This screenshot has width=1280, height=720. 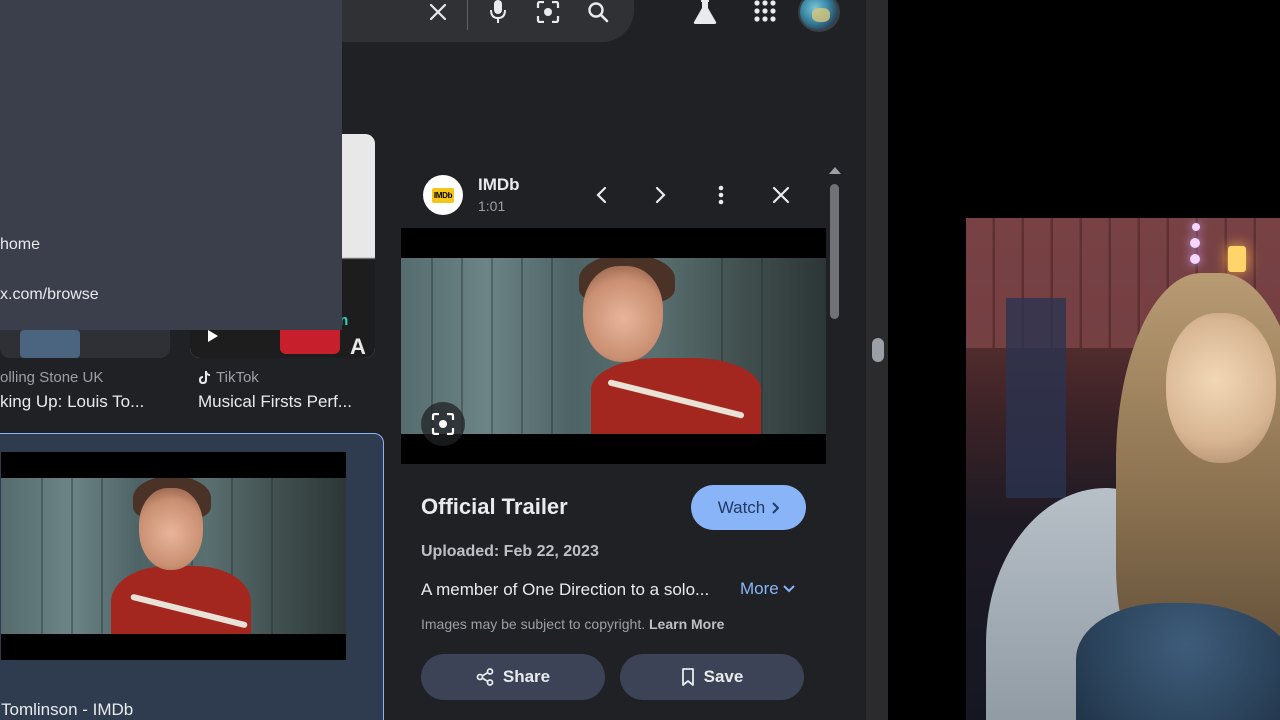 What do you see at coordinates (52, 377) in the screenshot?
I see `result-source-rolling-stone: olling Stone UK` at bounding box center [52, 377].